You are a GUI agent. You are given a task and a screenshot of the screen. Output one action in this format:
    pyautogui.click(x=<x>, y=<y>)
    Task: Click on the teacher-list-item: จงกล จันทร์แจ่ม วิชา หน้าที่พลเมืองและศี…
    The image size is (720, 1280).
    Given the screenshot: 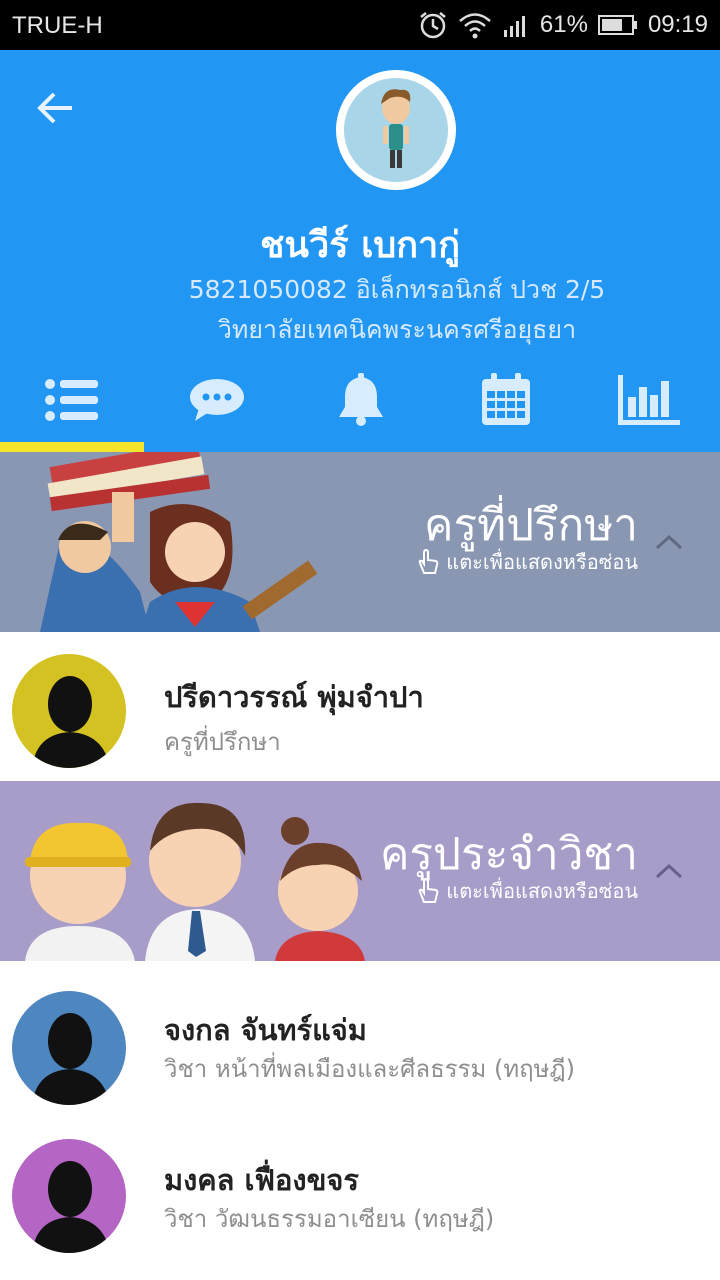 What is the action you would take?
    pyautogui.click(x=360, y=1036)
    